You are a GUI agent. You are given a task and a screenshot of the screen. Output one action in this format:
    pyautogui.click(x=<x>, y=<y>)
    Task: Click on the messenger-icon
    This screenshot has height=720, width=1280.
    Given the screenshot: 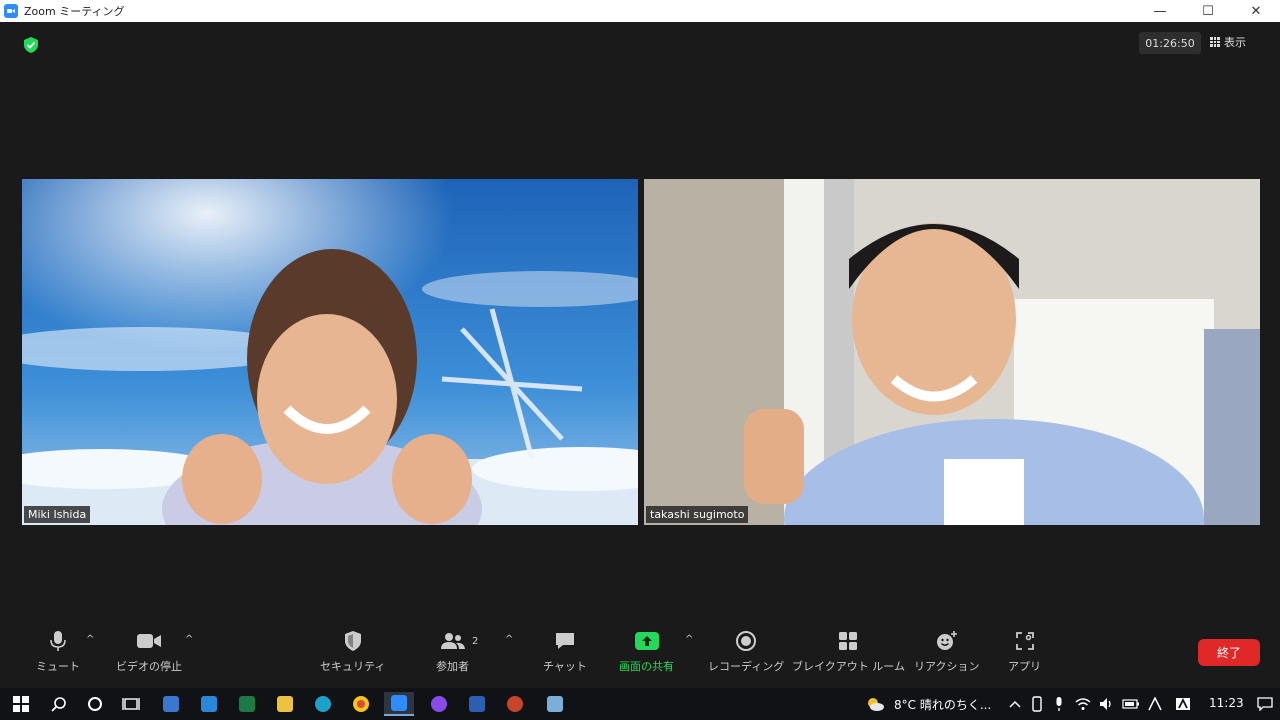 What is the action you would take?
    pyautogui.click(x=439, y=704)
    